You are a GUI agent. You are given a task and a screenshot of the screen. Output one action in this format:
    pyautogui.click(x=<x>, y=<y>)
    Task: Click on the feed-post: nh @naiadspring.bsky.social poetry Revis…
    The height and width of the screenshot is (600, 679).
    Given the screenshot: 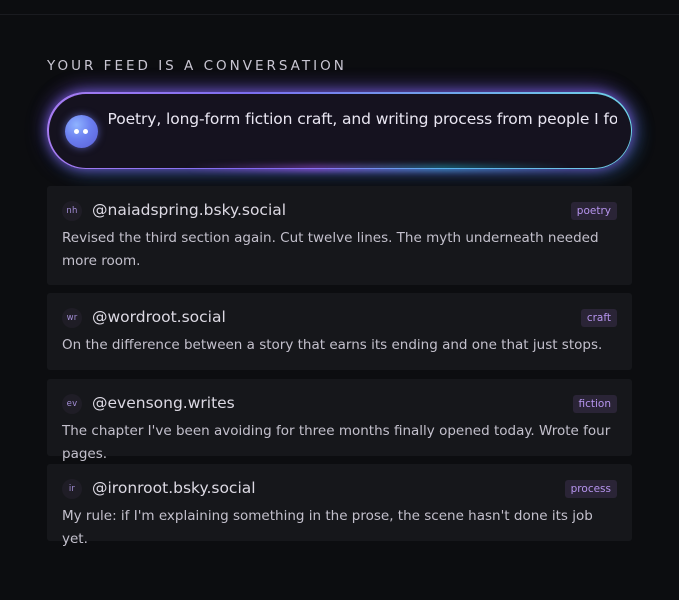 What is the action you would take?
    pyautogui.click(x=339, y=235)
    